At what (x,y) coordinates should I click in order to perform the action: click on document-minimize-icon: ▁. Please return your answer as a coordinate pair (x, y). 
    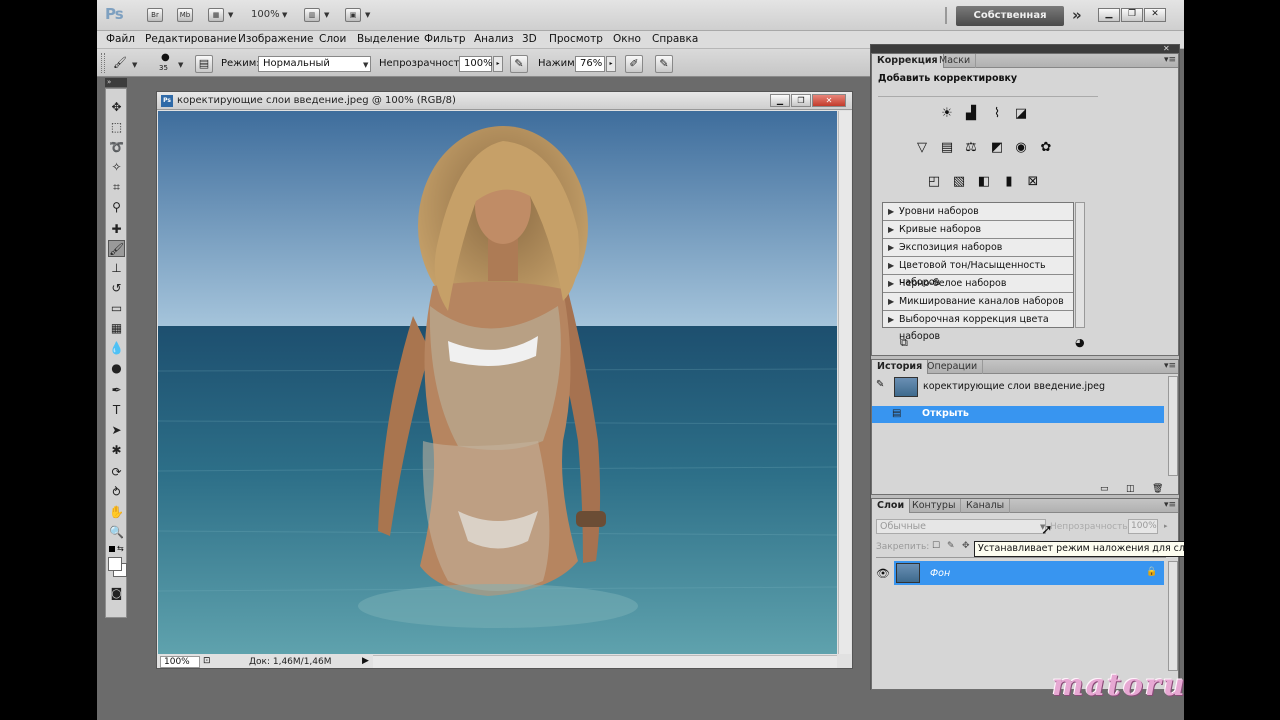
    Looking at the image, I should click on (780, 100).